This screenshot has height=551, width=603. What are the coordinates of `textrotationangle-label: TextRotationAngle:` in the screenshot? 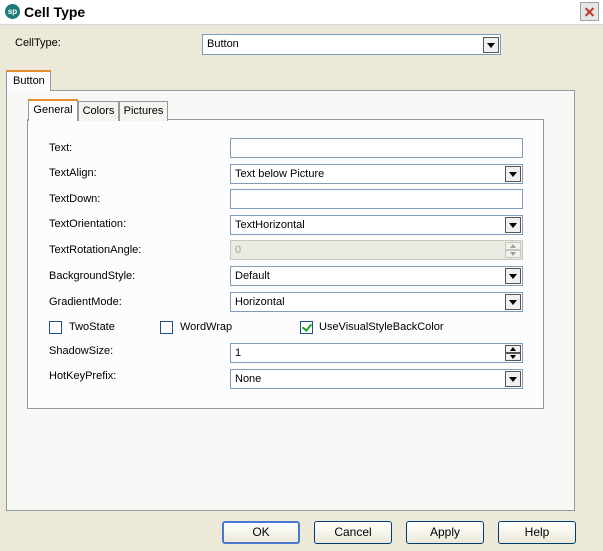 It's located at (95, 250).